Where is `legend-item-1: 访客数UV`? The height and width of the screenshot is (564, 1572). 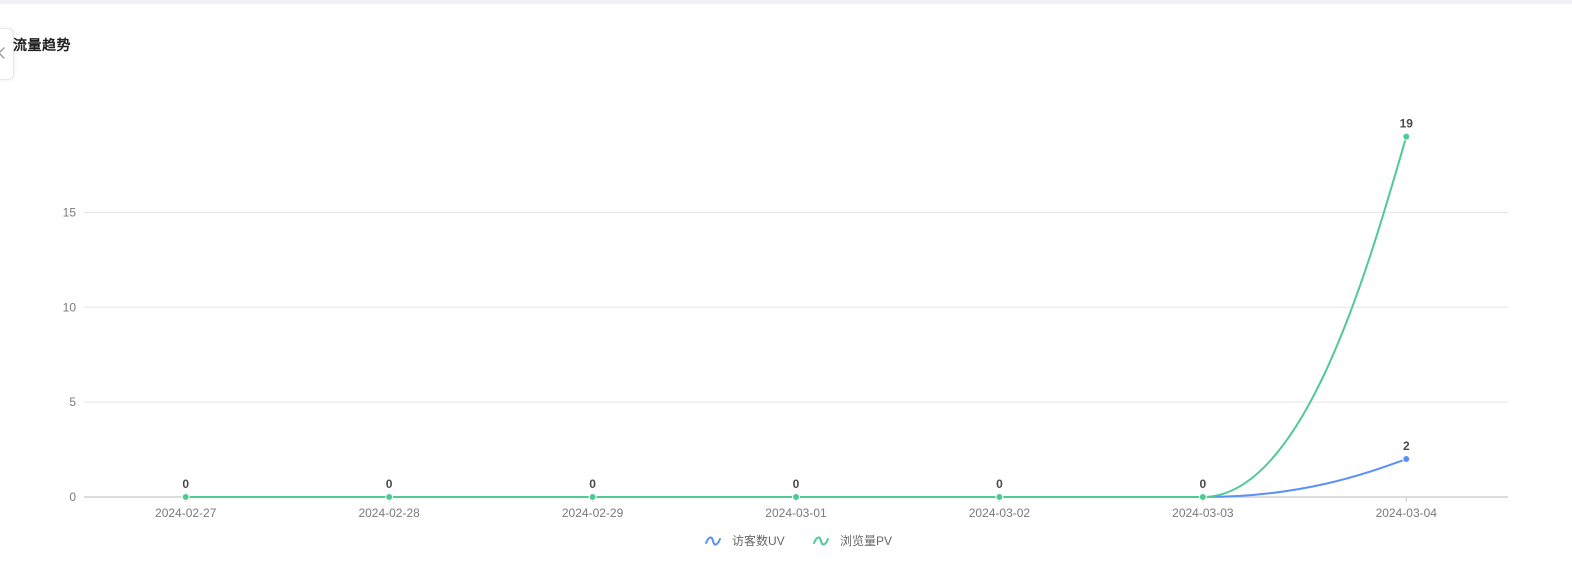 legend-item-1: 访客数UV is located at coordinates (745, 540).